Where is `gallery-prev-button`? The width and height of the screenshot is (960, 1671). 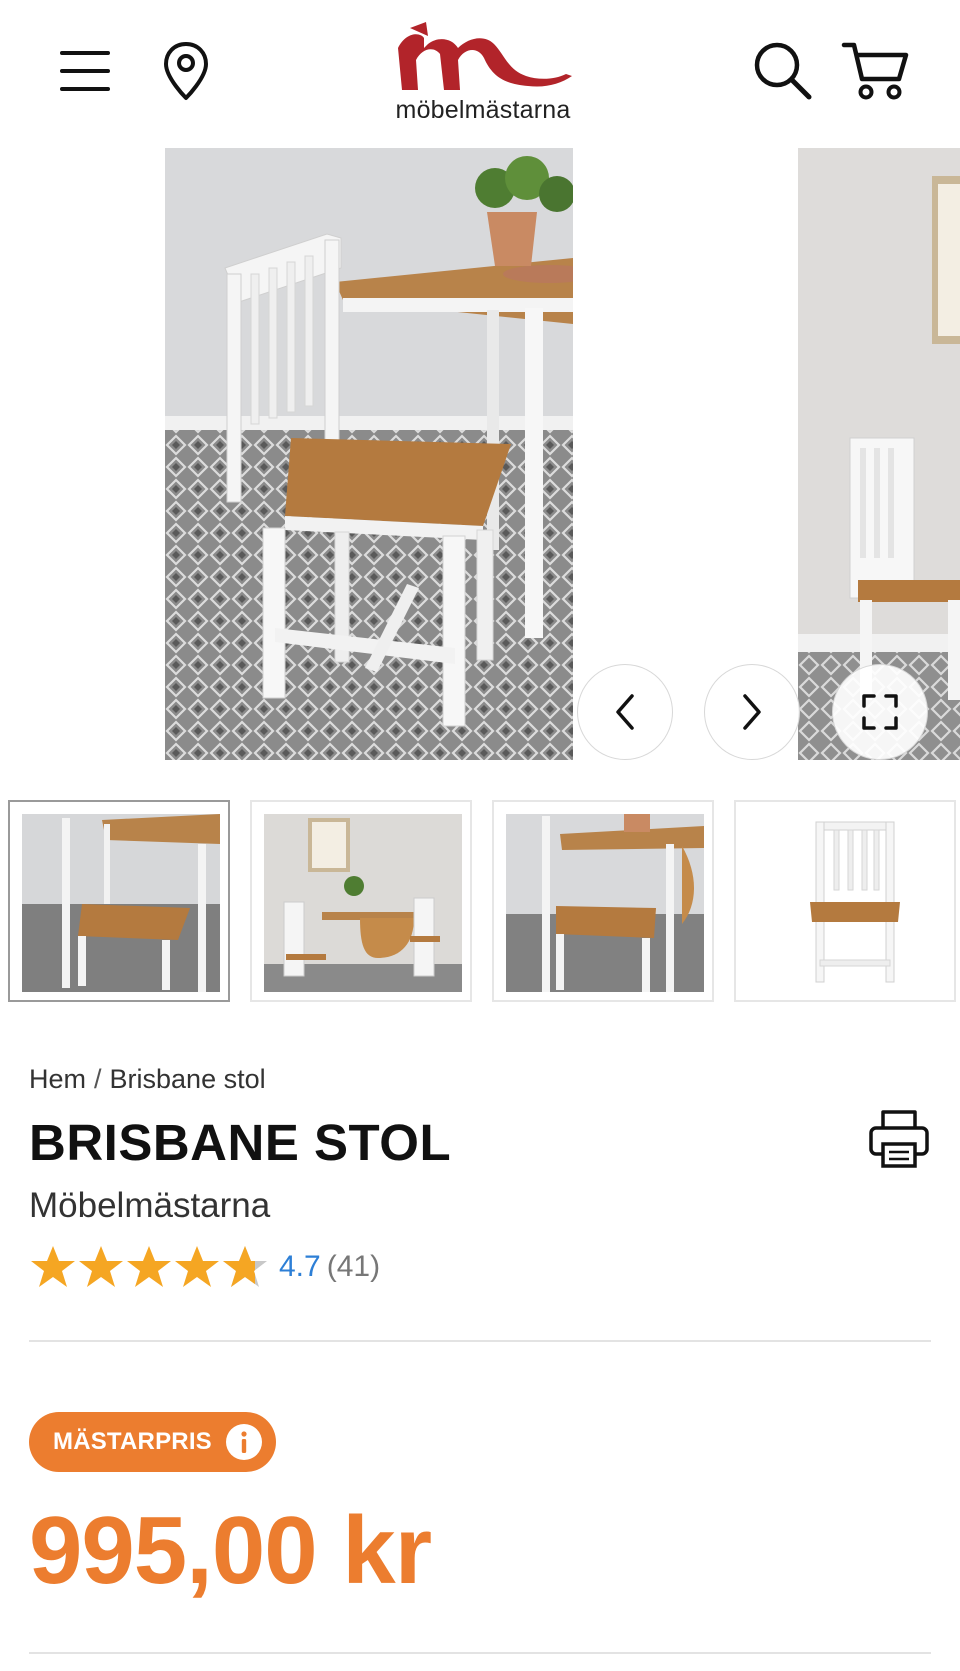 gallery-prev-button is located at coordinates (625, 712).